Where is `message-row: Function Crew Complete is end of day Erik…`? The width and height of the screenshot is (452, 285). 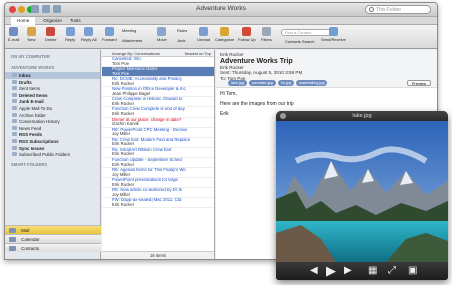
message-row: Function Crew Complete is end of day Erik… is located at coordinates (158, 112).